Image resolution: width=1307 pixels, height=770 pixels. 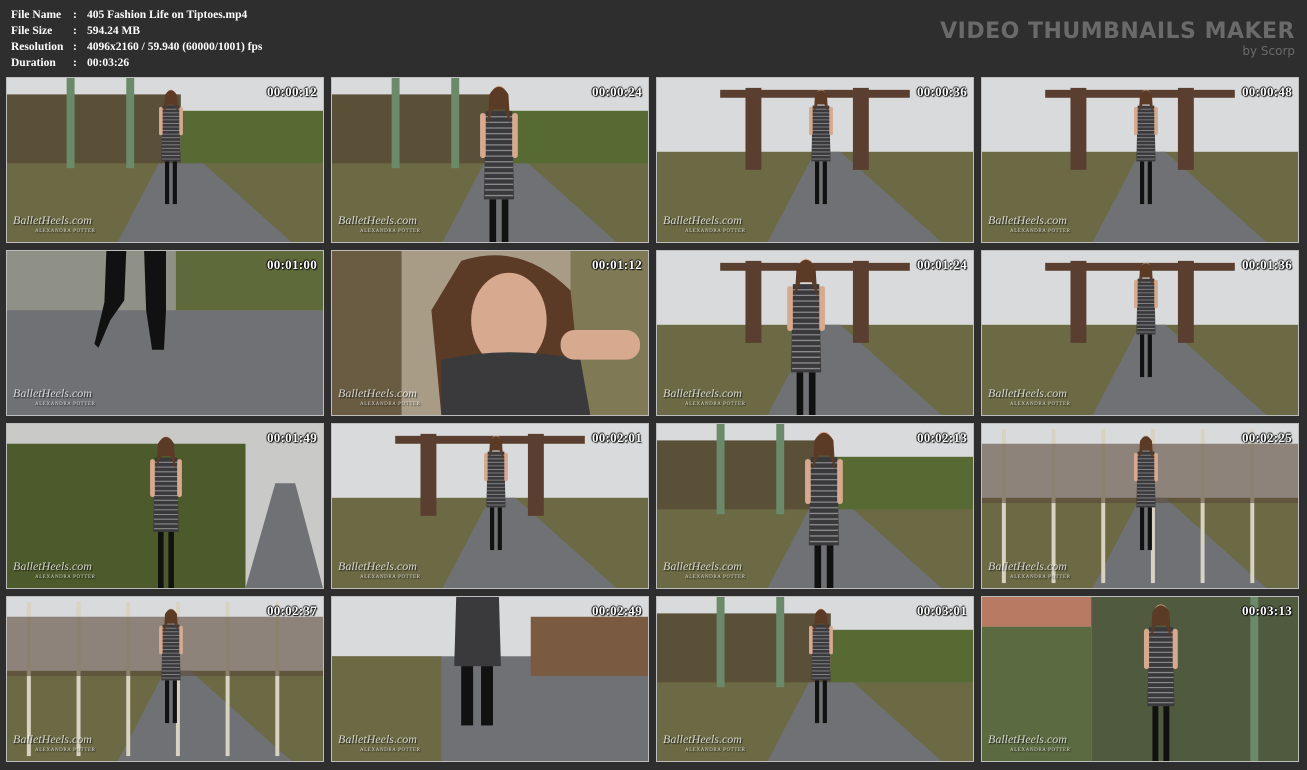 What do you see at coordinates (616, 264) in the screenshot?
I see `timestamp: 00:01:12` at bounding box center [616, 264].